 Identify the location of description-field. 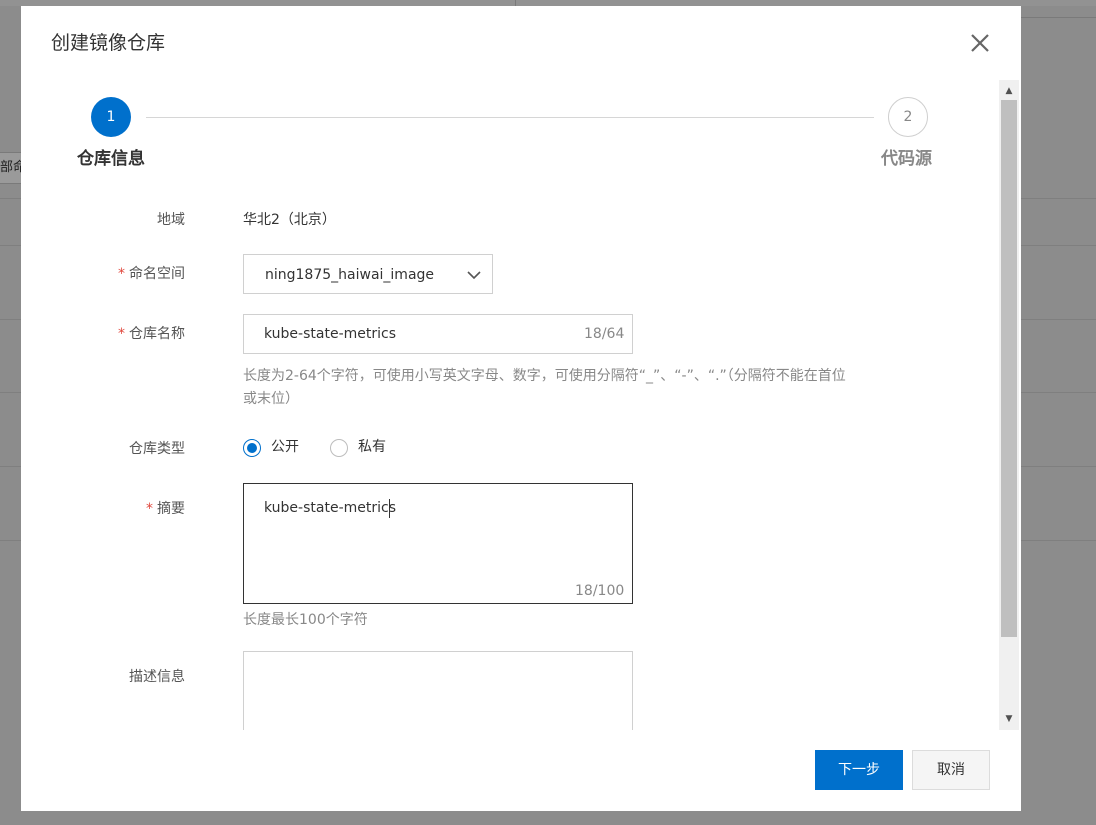
(438, 690).